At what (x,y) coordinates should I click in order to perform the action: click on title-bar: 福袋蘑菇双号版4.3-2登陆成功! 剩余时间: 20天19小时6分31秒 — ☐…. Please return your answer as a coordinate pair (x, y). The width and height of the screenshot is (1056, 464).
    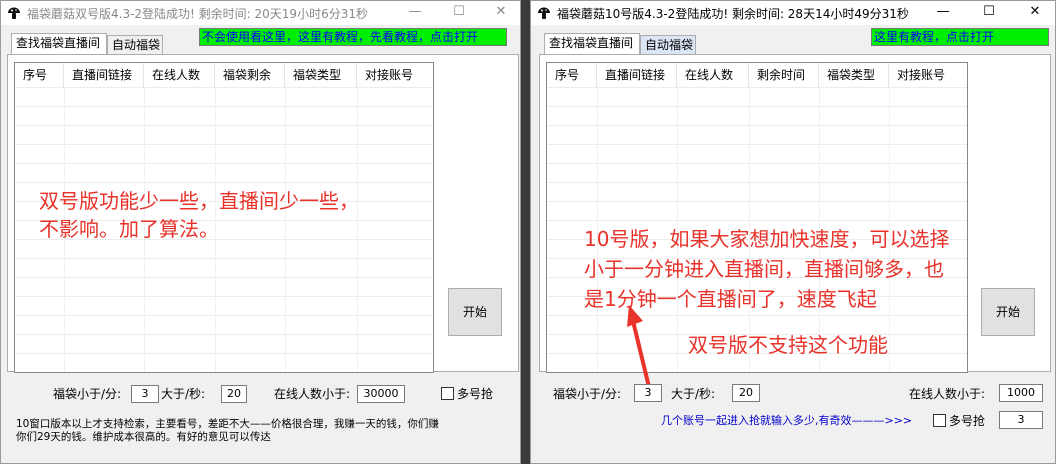
    Looking at the image, I should click on (260, 13).